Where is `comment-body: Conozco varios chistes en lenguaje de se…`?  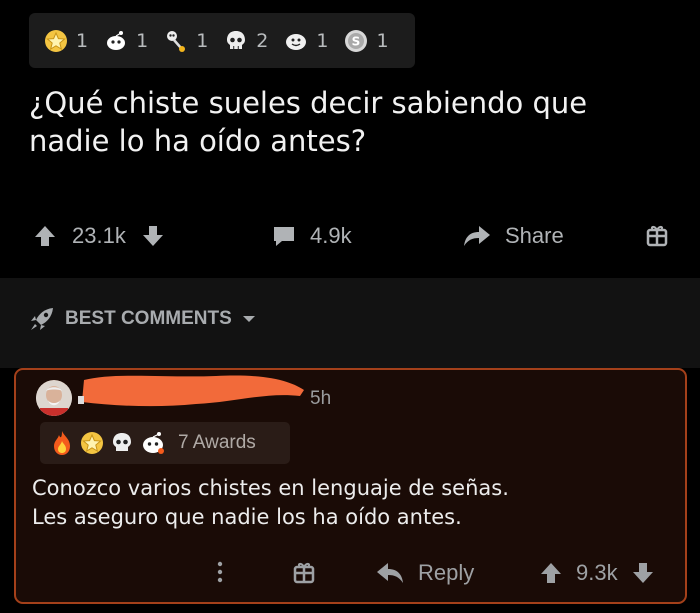 comment-body: Conozco varios chistes en lenguaje de se… is located at coordinates (352, 503).